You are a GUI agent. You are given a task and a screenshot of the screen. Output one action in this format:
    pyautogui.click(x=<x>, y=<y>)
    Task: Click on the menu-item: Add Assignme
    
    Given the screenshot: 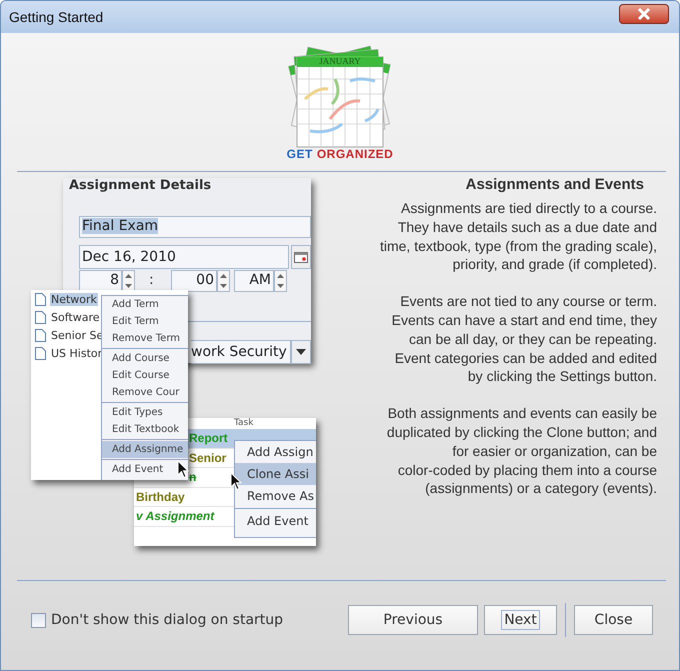 What is the action you would take?
    pyautogui.click(x=145, y=449)
    